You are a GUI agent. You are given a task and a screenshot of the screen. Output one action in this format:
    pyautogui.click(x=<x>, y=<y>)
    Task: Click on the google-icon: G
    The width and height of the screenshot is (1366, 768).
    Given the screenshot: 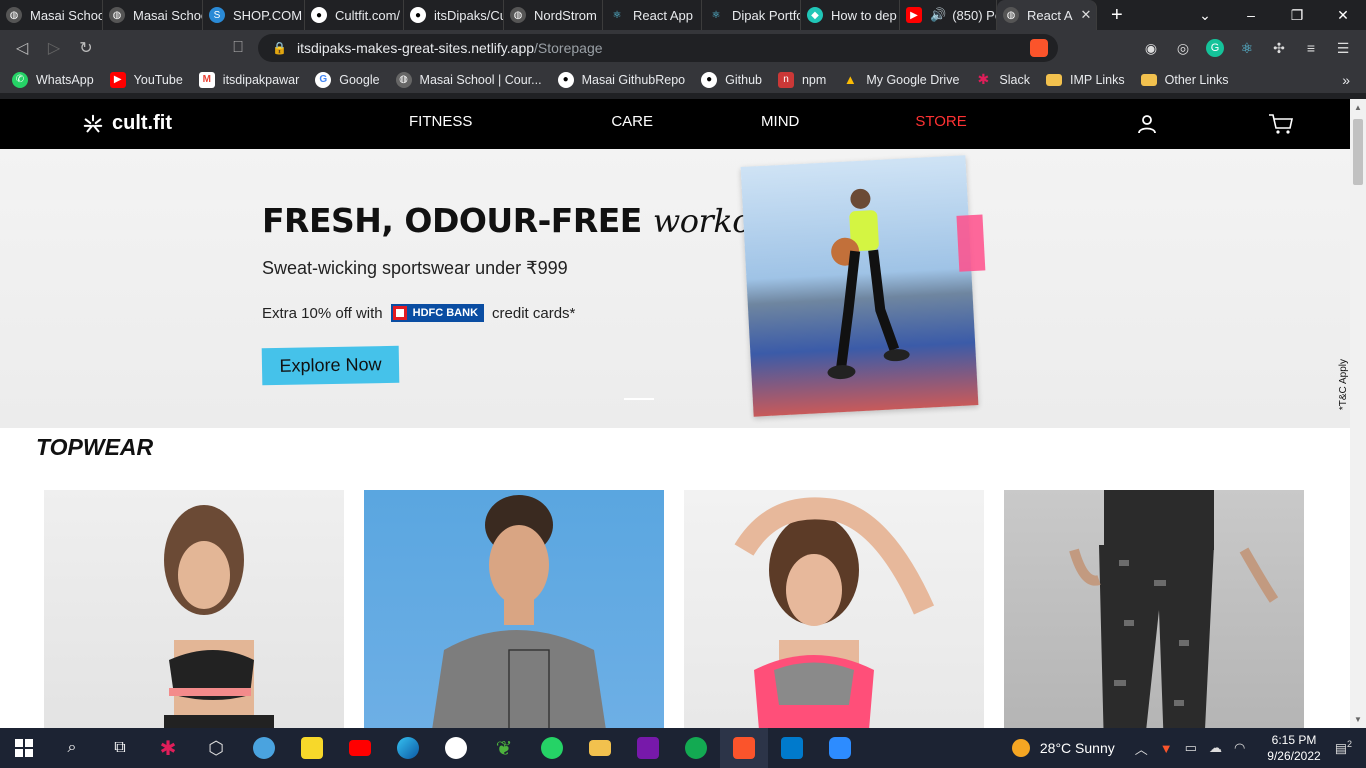 What is the action you would take?
    pyautogui.click(x=323, y=79)
    